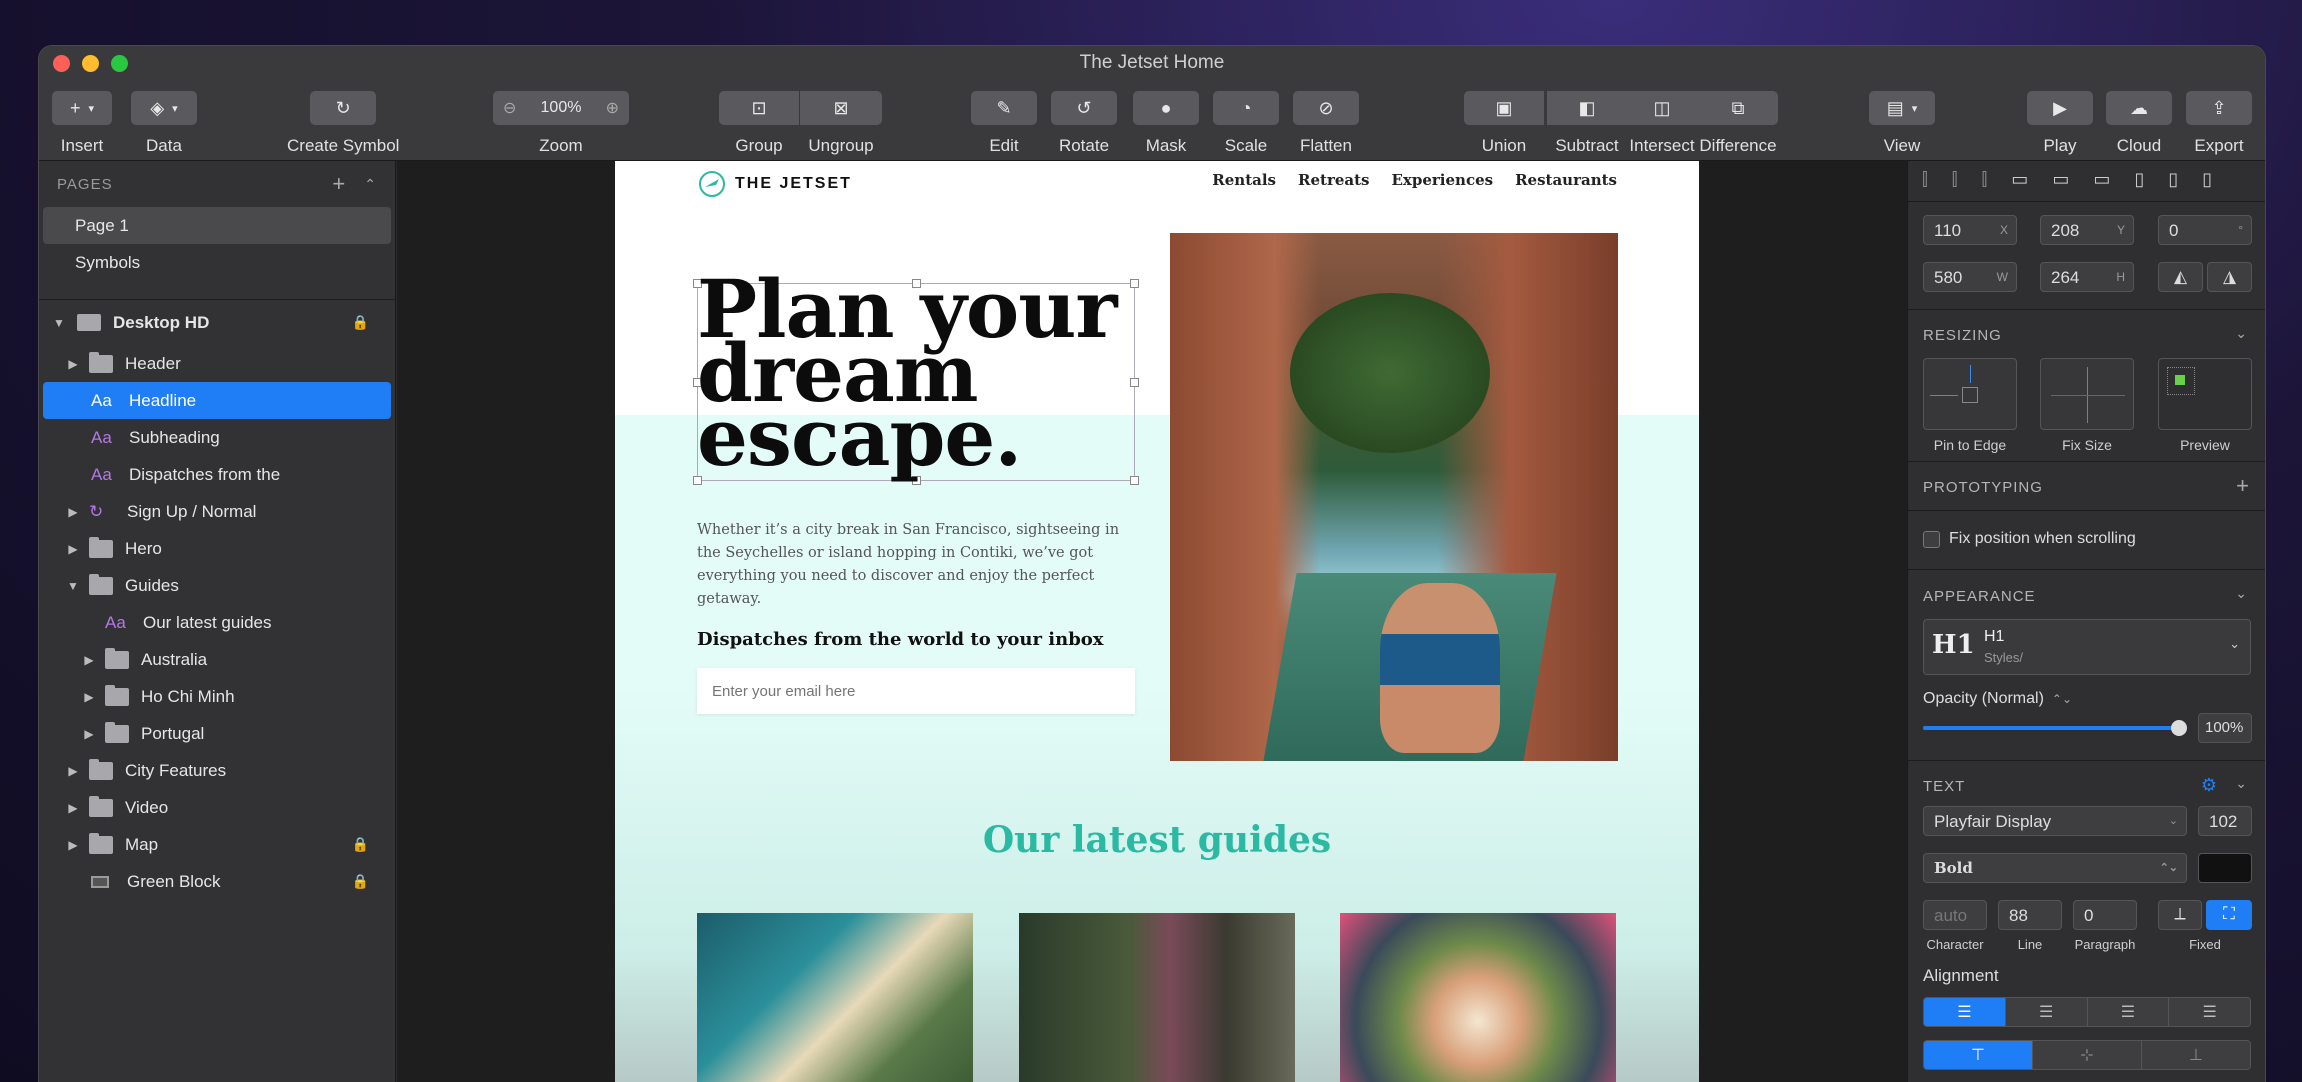 Image resolution: width=2302 pixels, height=1082 pixels. What do you see at coordinates (217, 400) in the screenshot?
I see `layer-row-selected: Aa Headline` at bounding box center [217, 400].